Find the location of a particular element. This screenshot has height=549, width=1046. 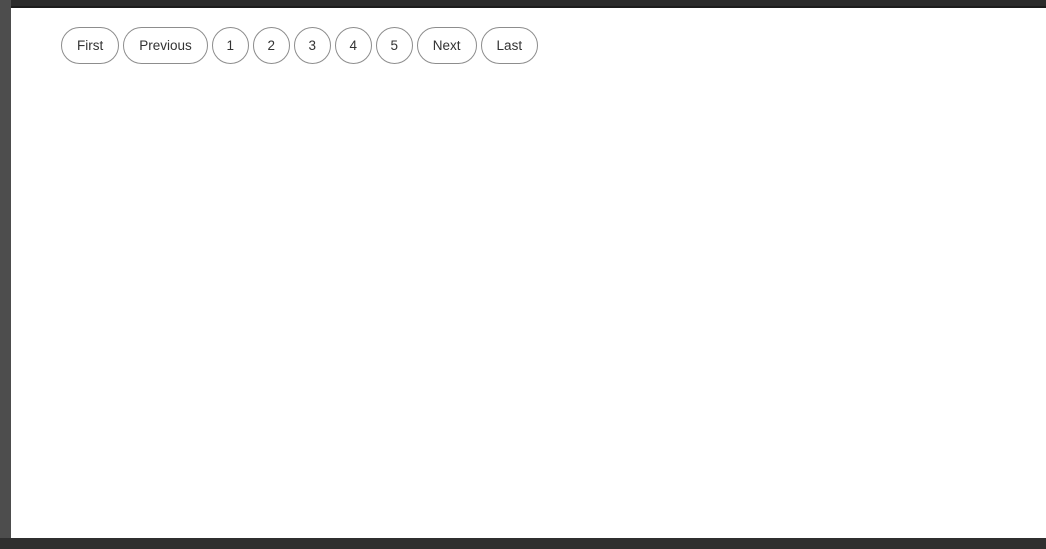

window-left-border is located at coordinates (5, 274).